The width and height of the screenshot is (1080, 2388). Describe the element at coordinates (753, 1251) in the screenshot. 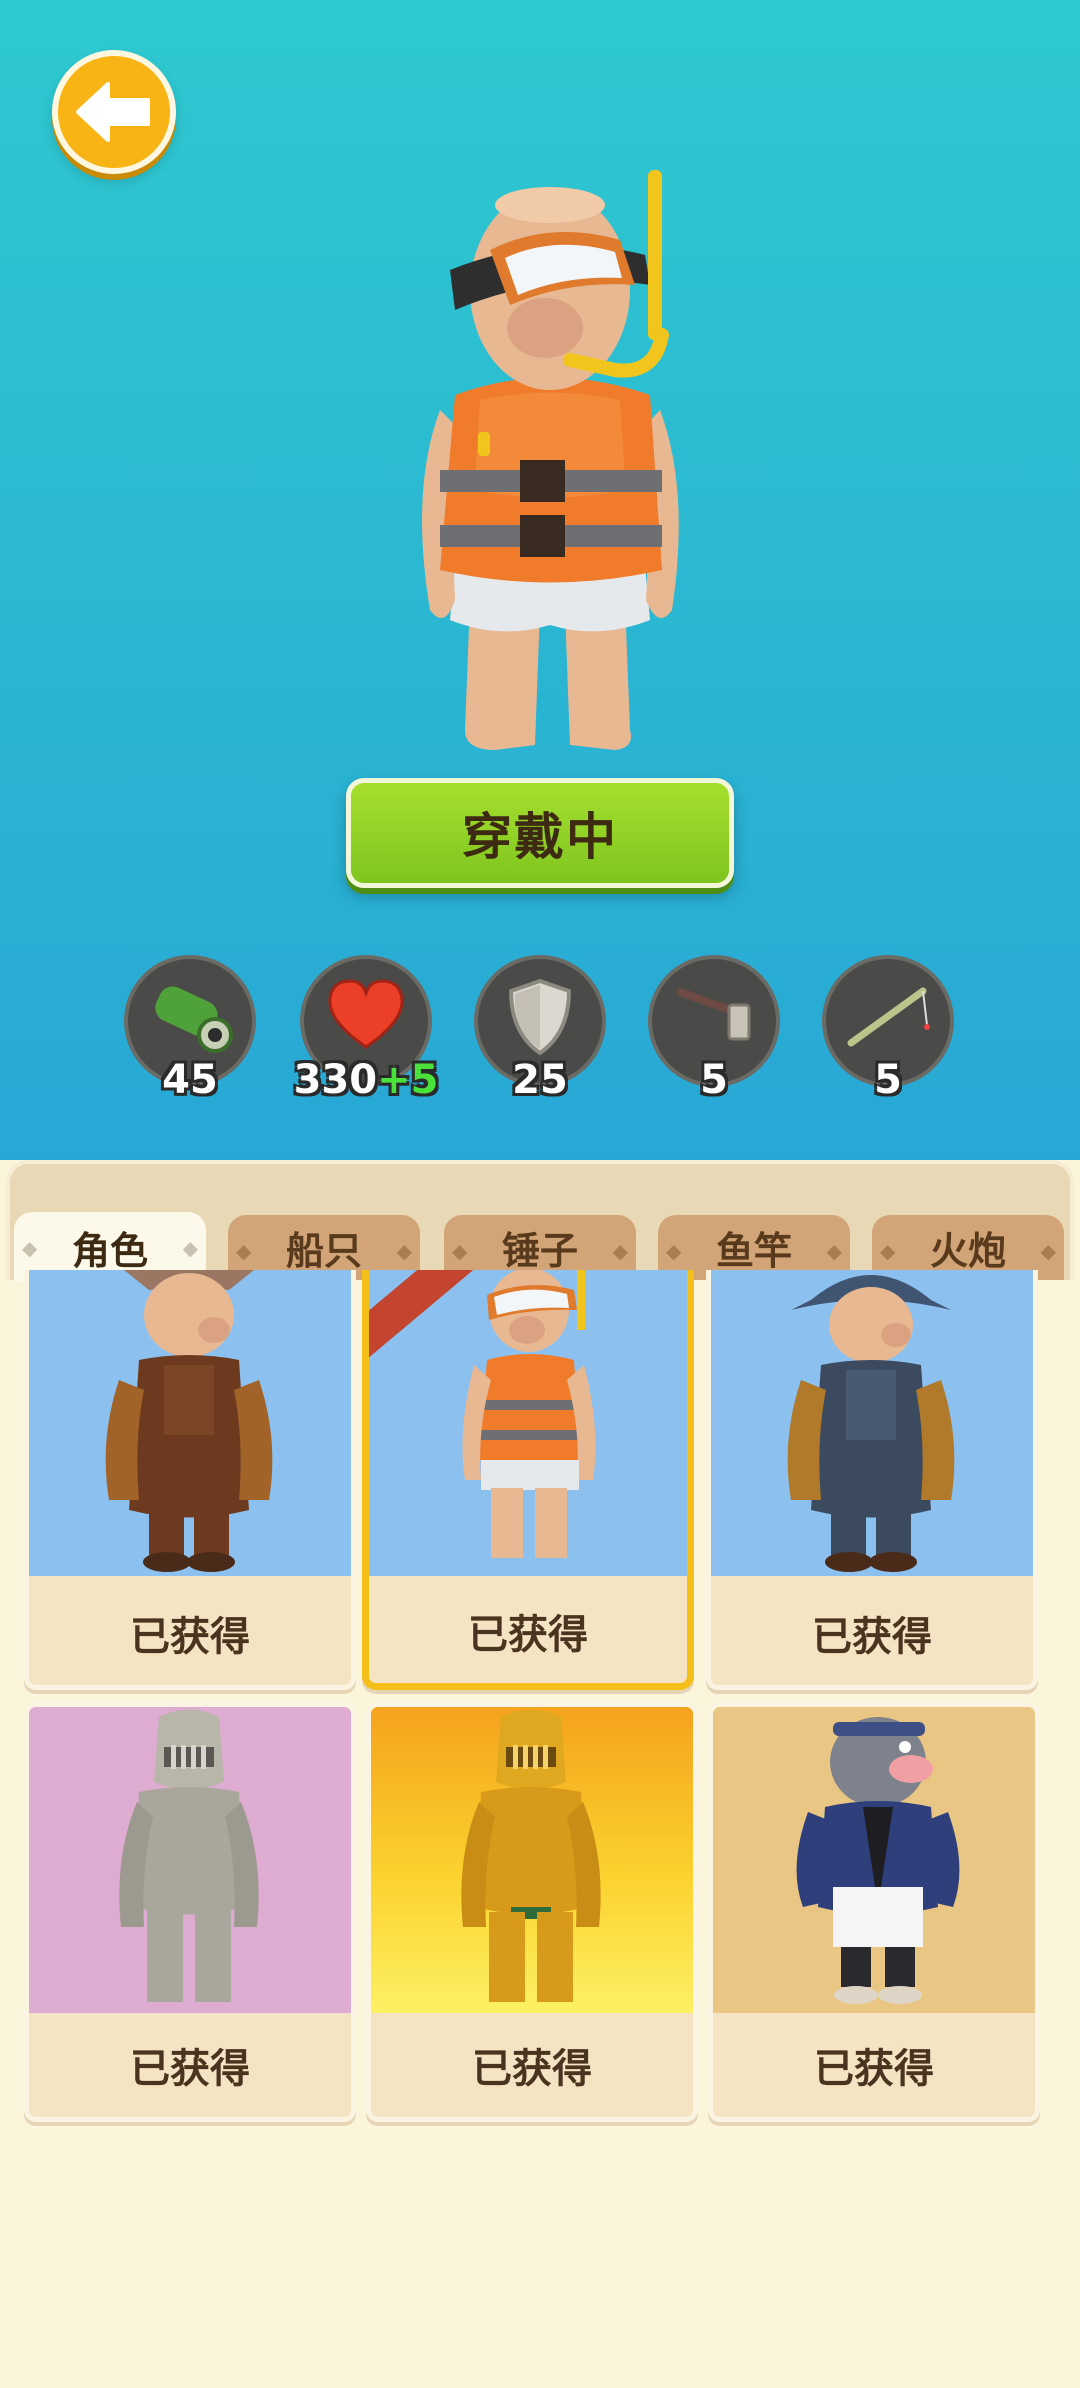

I see `tab-label: 鱼竿` at that location.